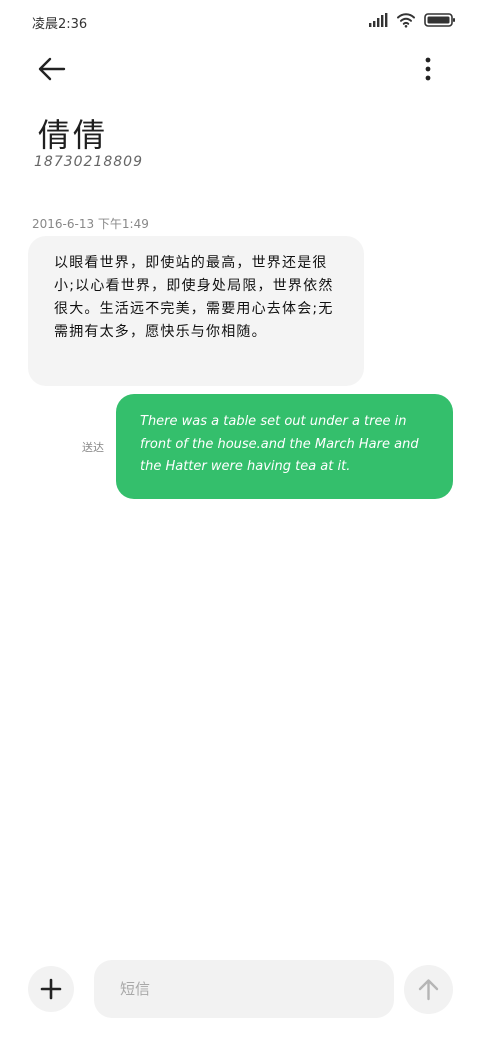  I want to click on plus-icon, so click(51, 989).